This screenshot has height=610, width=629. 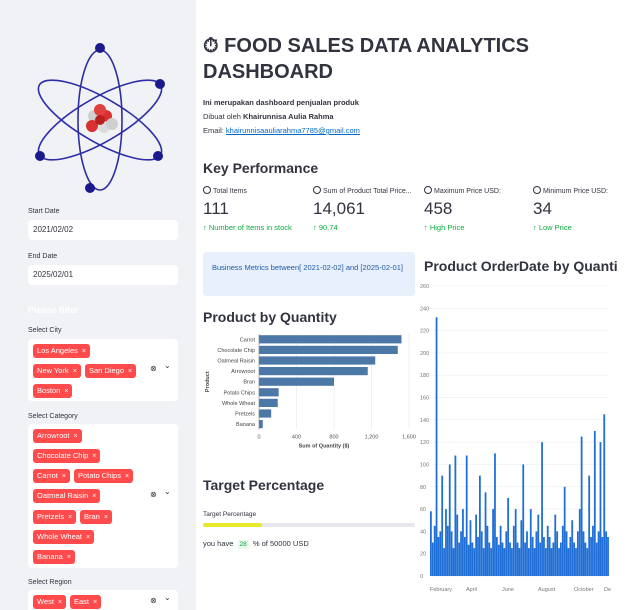 What do you see at coordinates (61, 351) in the screenshot?
I see `filter-tag: Los Angeles ×` at bounding box center [61, 351].